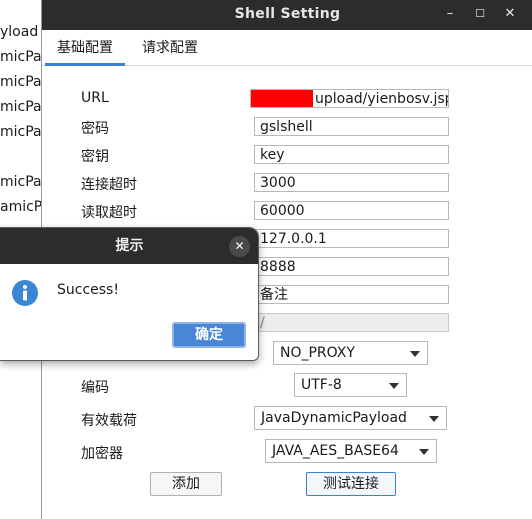 Image resolution: width=532 pixels, height=519 pixels. Describe the element at coordinates (321, 385) in the screenshot. I see `encoding-value: UTF-8` at that location.